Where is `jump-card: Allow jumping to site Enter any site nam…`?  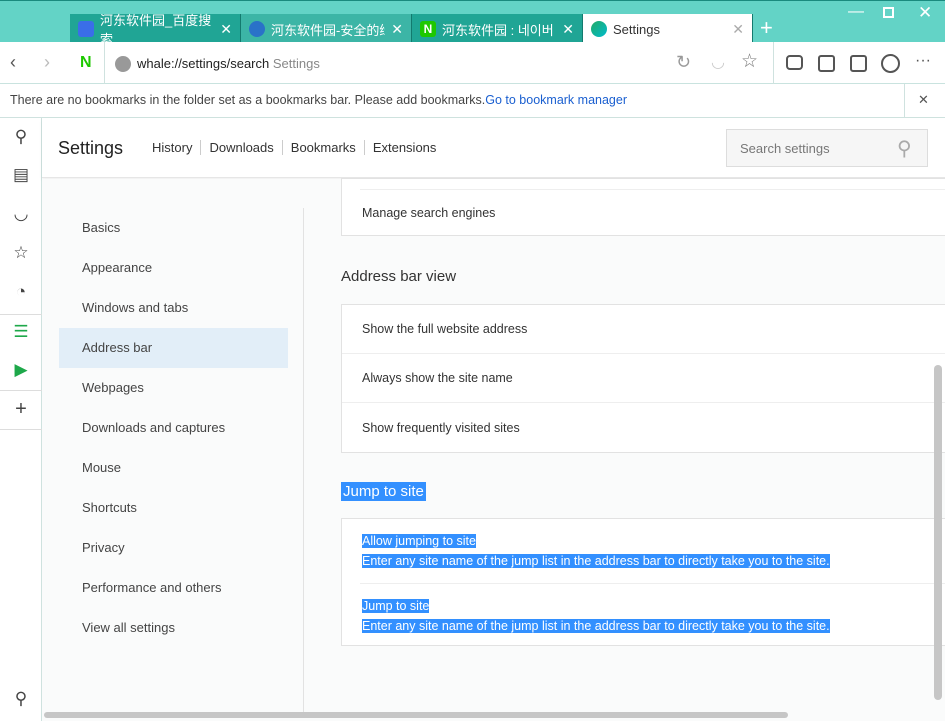 jump-card: Allow jumping to site Enter any site nam… is located at coordinates (643, 582).